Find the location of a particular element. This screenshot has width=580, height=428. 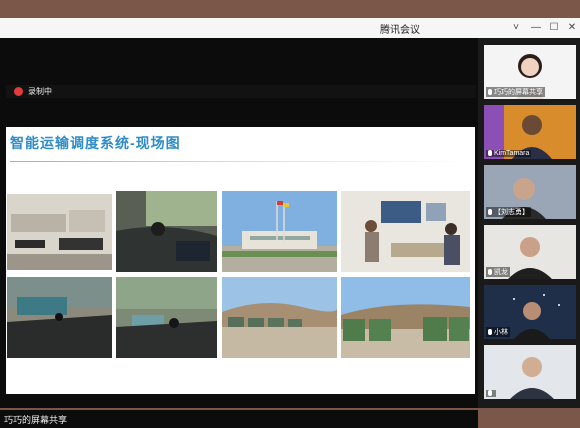

participant-name is located at coordinates (491, 393).